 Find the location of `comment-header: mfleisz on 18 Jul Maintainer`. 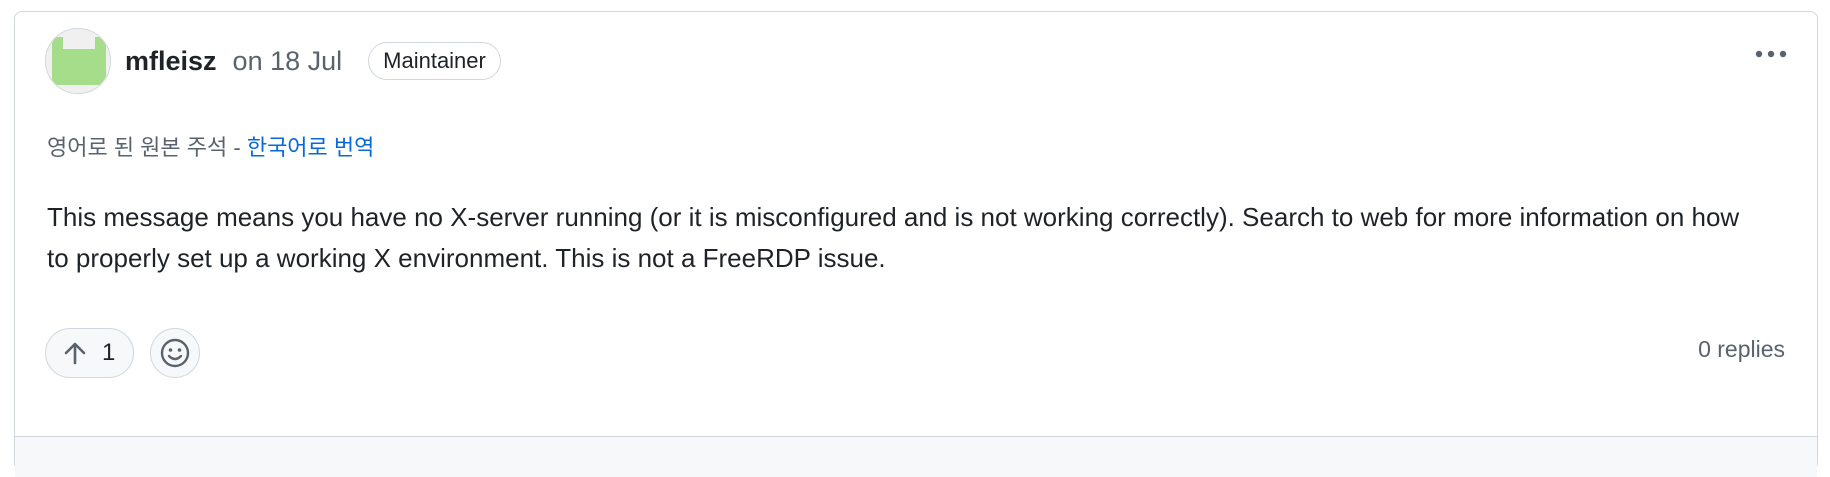

comment-header: mfleisz on 18 Jul Maintainer is located at coordinates (273, 61).